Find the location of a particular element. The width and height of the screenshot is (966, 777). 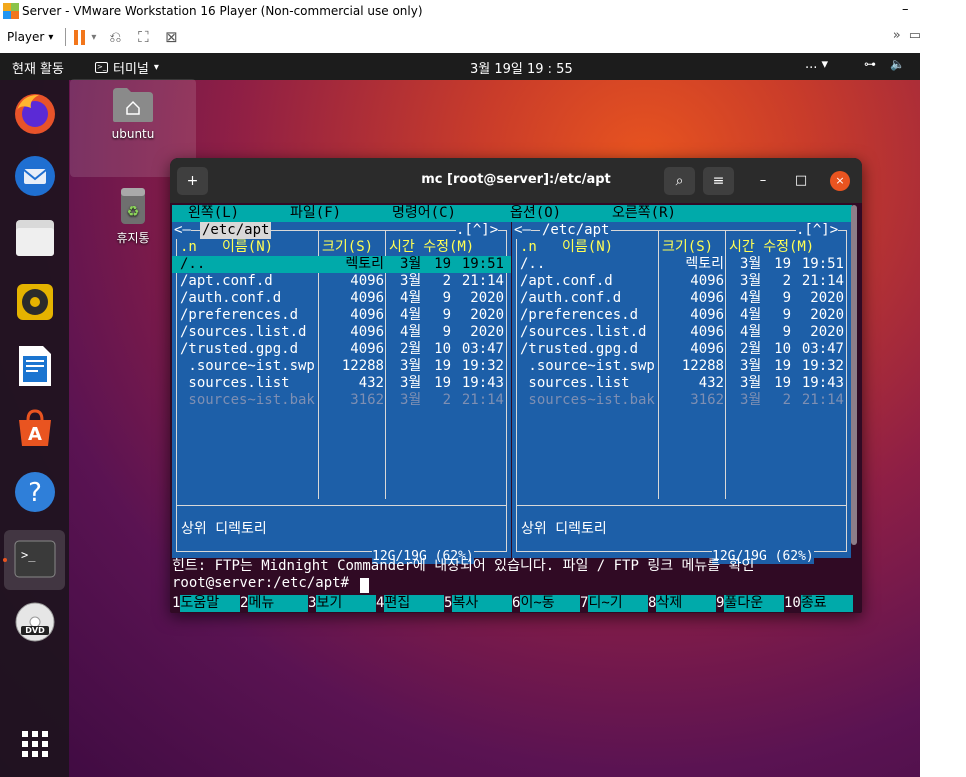

rhythmbox-icon is located at coordinates (35, 302).